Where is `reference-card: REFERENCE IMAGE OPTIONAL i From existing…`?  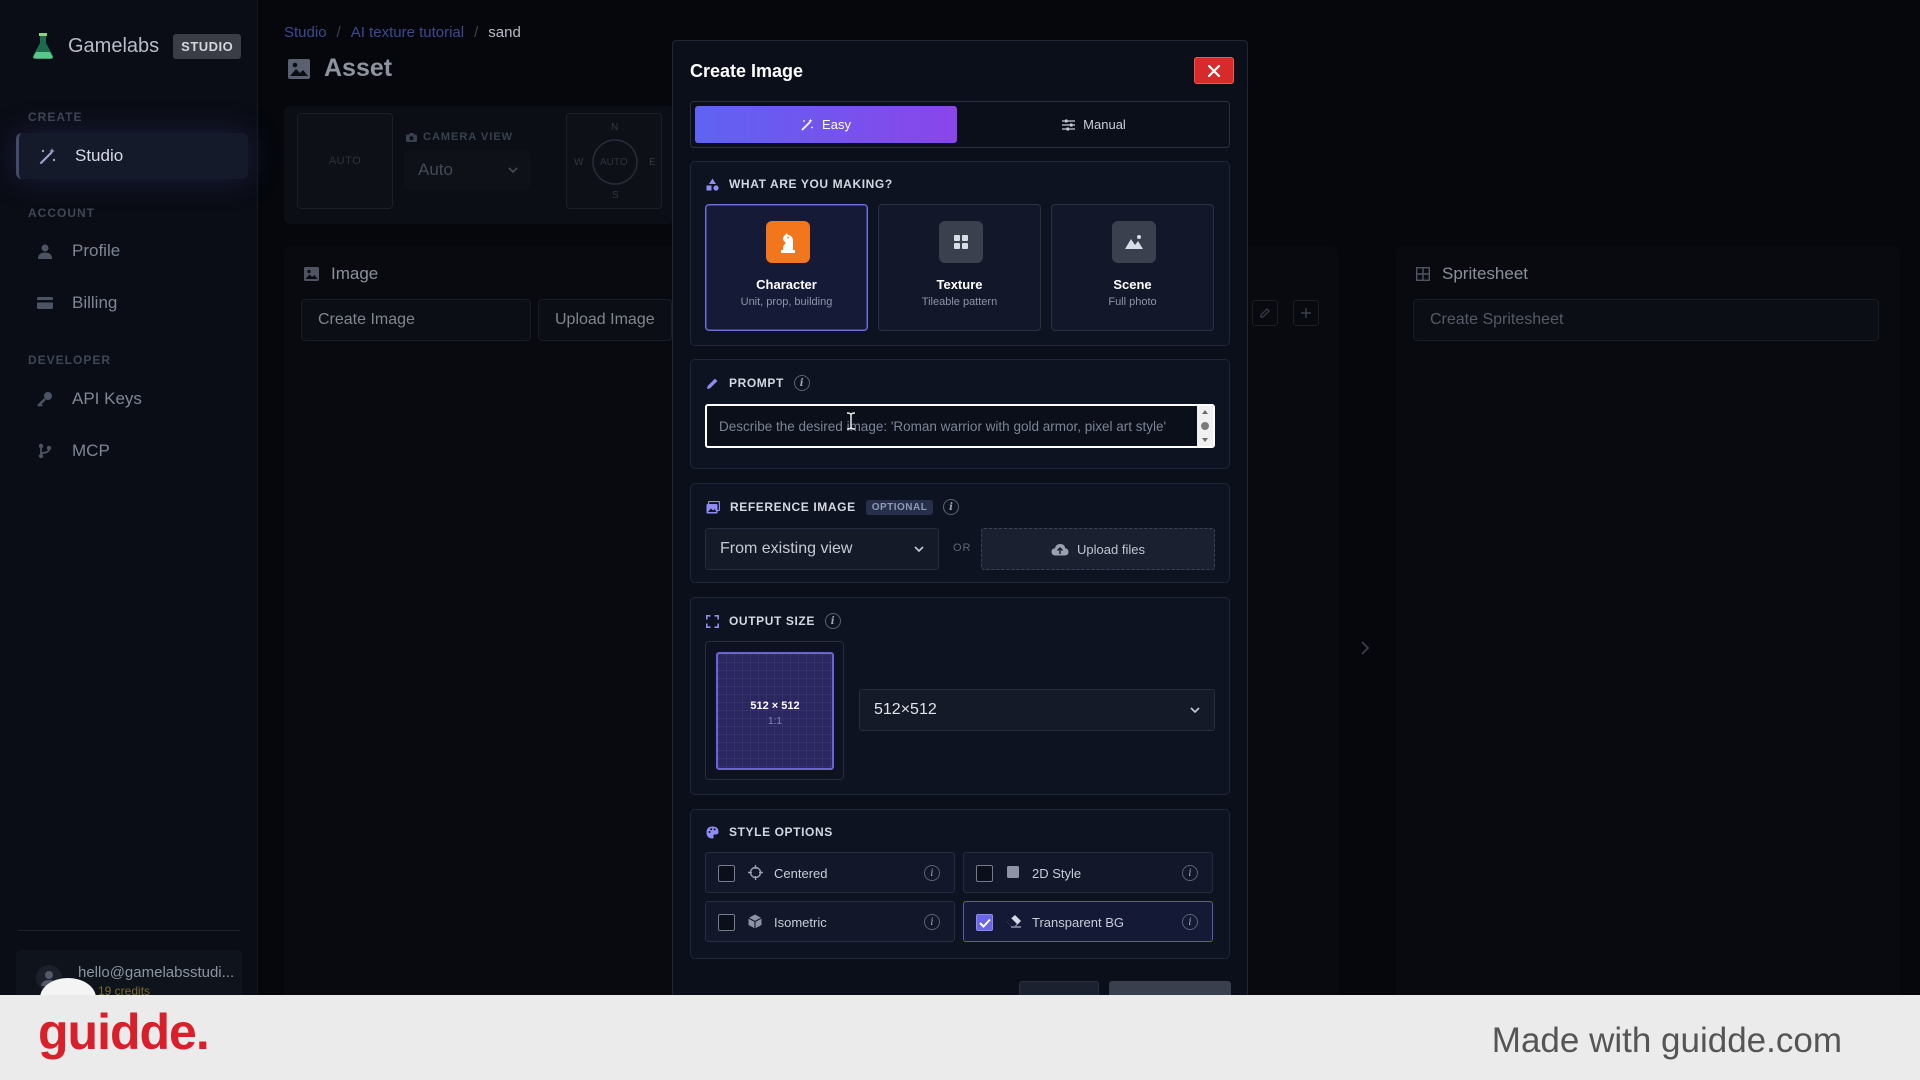
reference-card: REFERENCE IMAGE OPTIONAL i From existing… is located at coordinates (960, 533).